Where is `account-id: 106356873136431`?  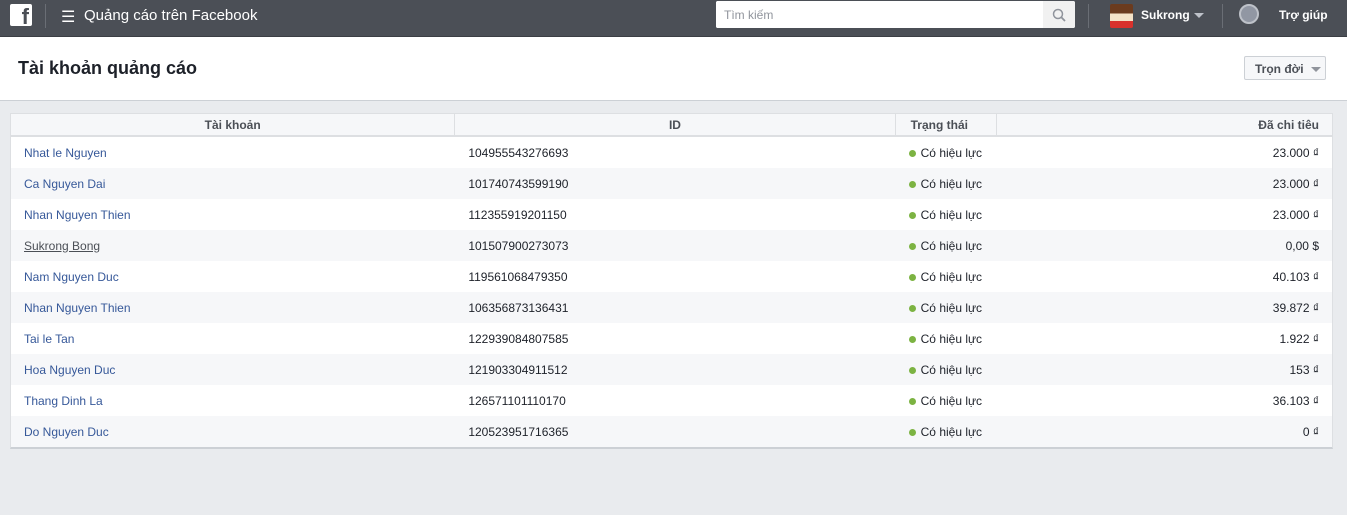
account-id: 106356873136431 is located at coordinates (518, 307).